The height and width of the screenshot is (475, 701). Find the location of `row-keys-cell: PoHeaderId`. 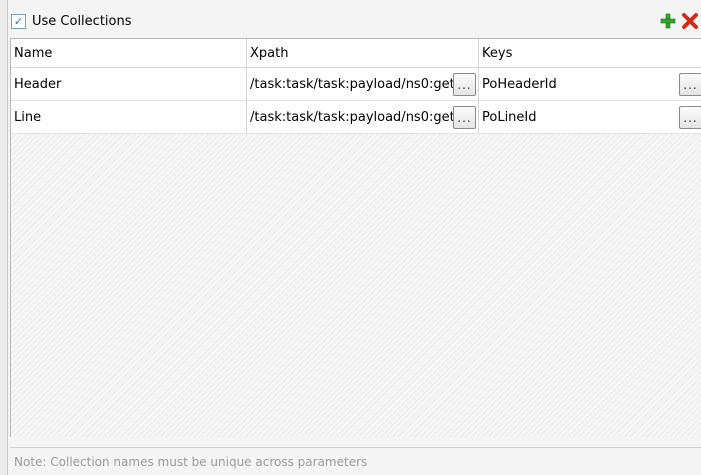

row-keys-cell: PoHeaderId is located at coordinates (581, 84).